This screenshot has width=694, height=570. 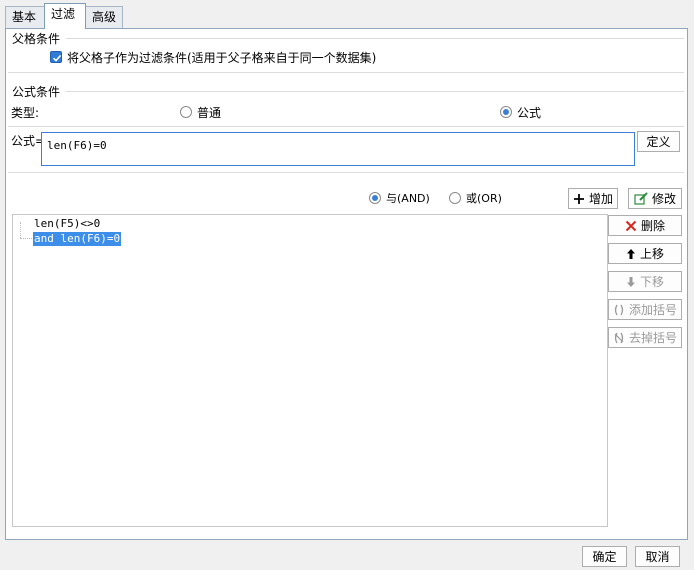 I want to click on define-button-label: 定义, so click(x=658, y=142).